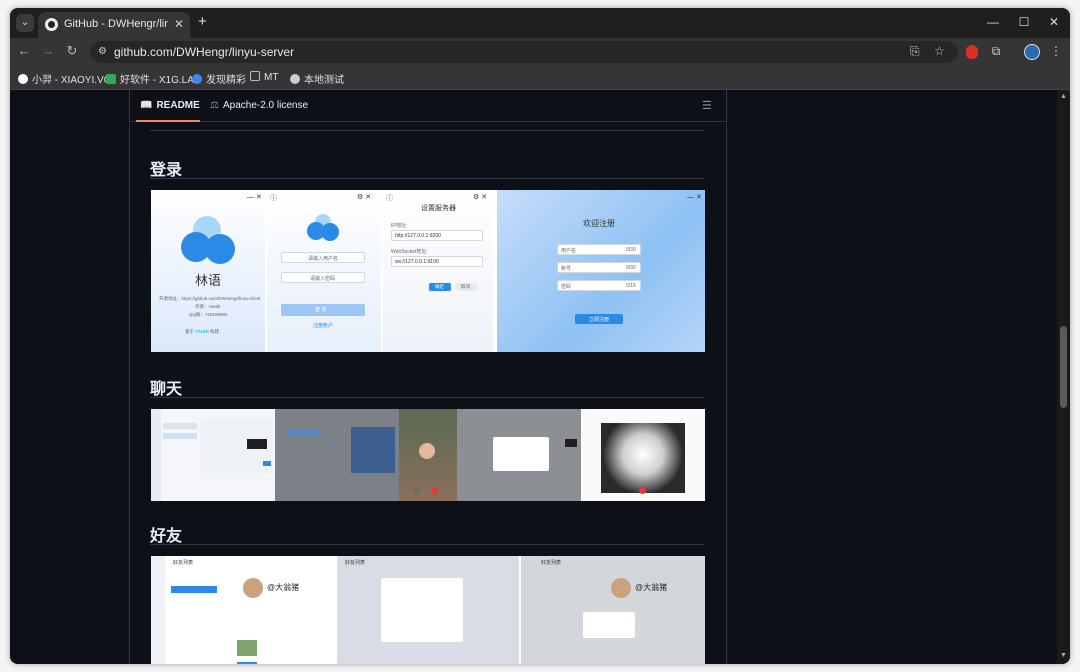  What do you see at coordinates (427, 451) in the screenshot?
I see `avatar` at bounding box center [427, 451].